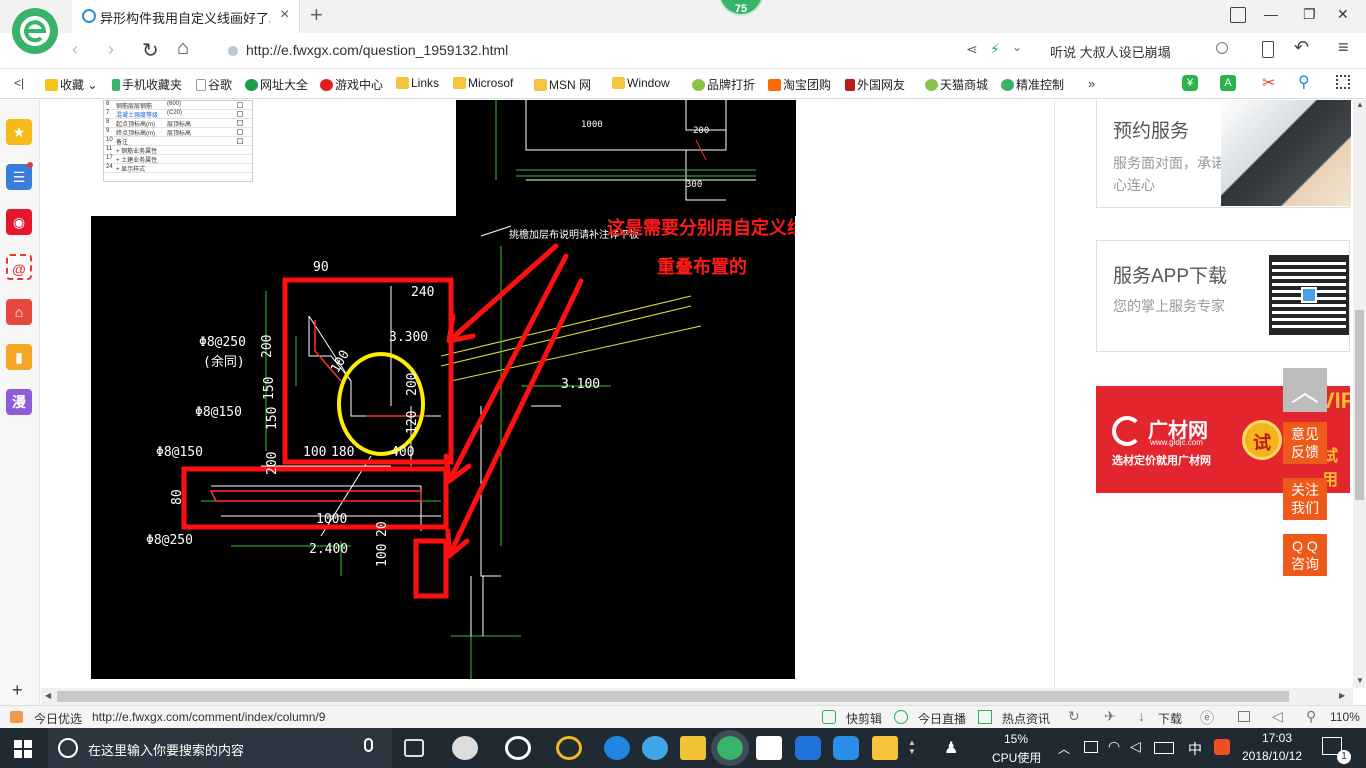  Describe the element at coordinates (19, 312) in the screenshot. I see `game-icon: ⌂` at that location.